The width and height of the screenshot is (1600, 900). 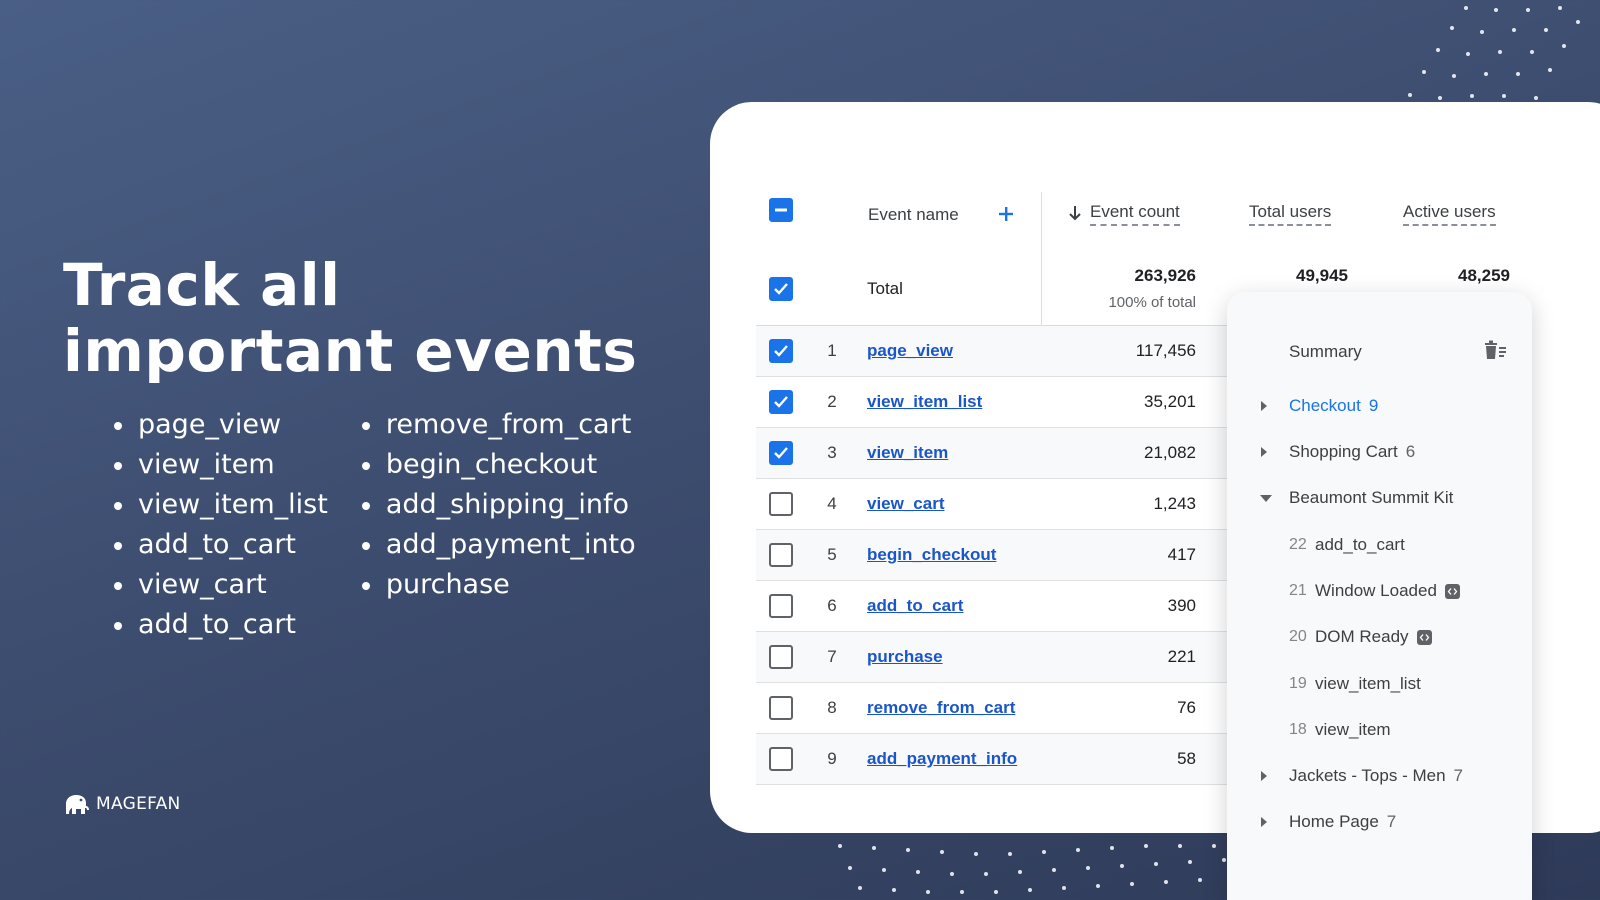 What do you see at coordinates (497, 545) in the screenshot?
I see `list-item: add_payment_into` at bounding box center [497, 545].